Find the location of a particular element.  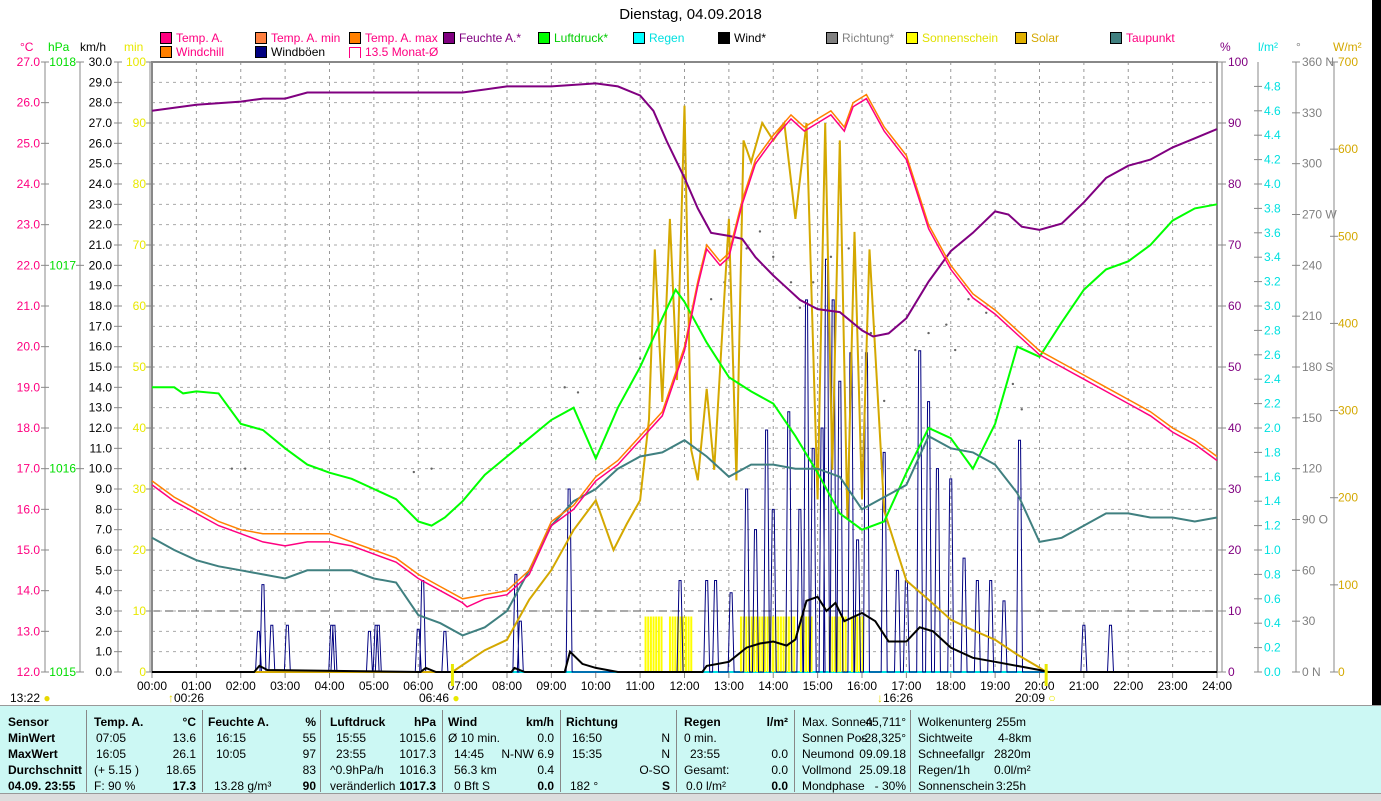

axis-tick-label: 0.0 is located at coordinates (1272, 672).